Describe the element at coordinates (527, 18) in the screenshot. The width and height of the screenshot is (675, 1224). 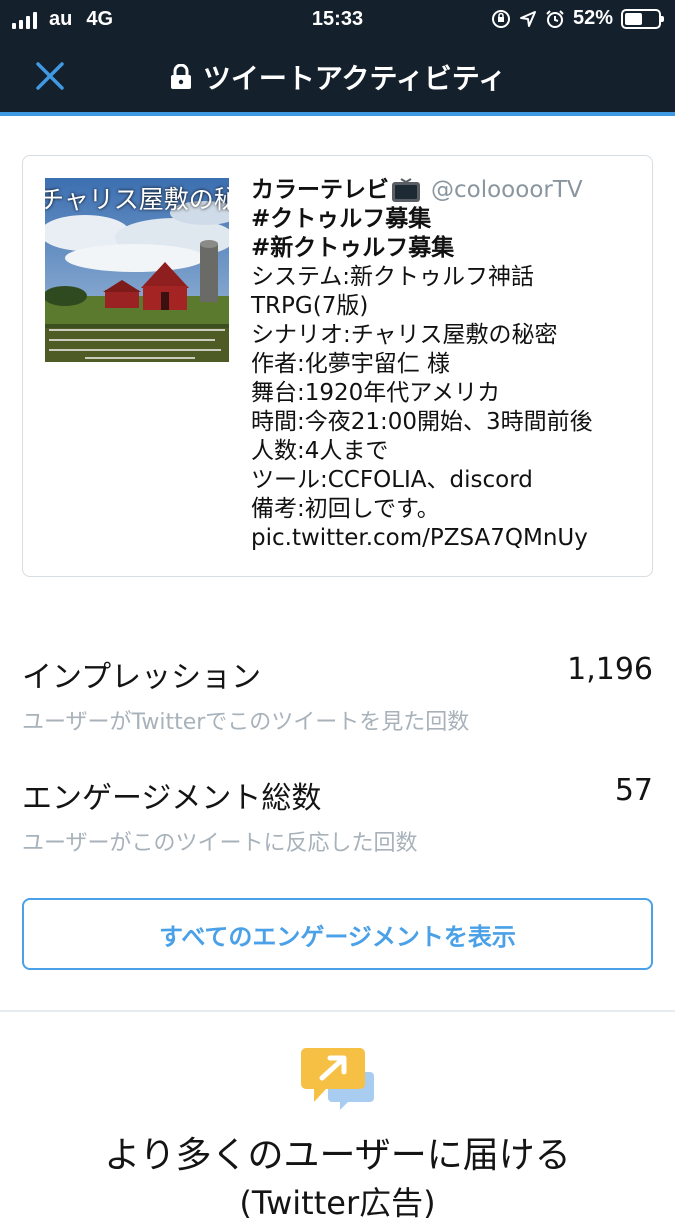
I see `location-icon` at that location.